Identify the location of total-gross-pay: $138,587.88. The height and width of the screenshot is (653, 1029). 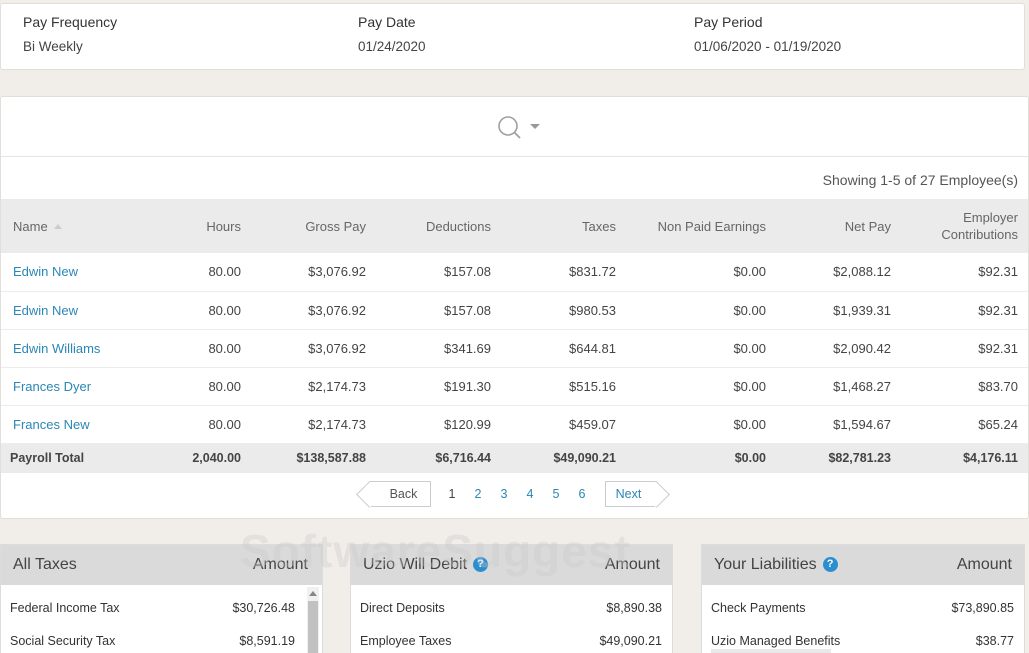
(331, 458).